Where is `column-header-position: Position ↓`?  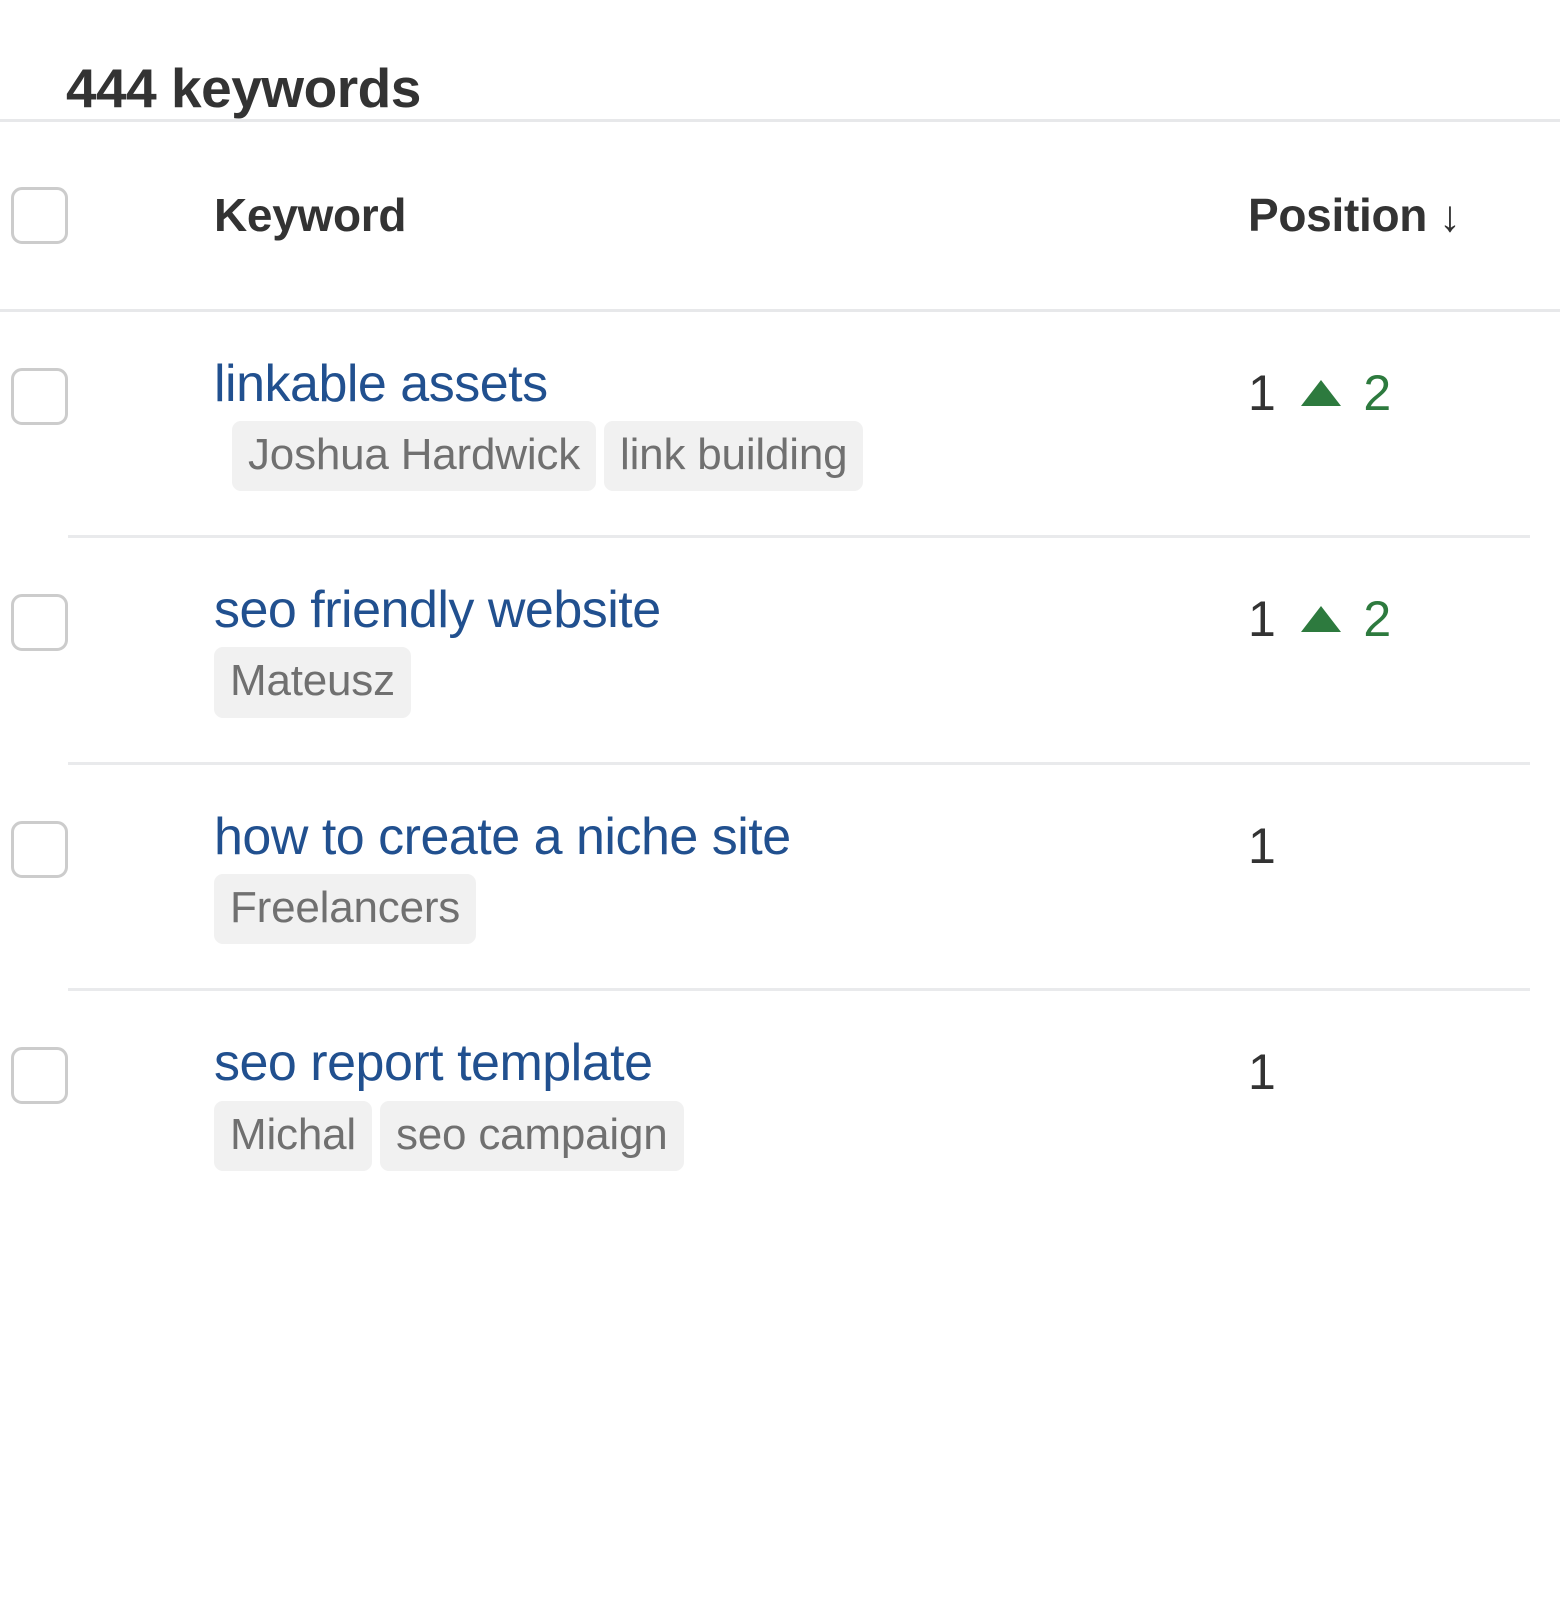 column-header-position: Position ↓ is located at coordinates (1380, 215).